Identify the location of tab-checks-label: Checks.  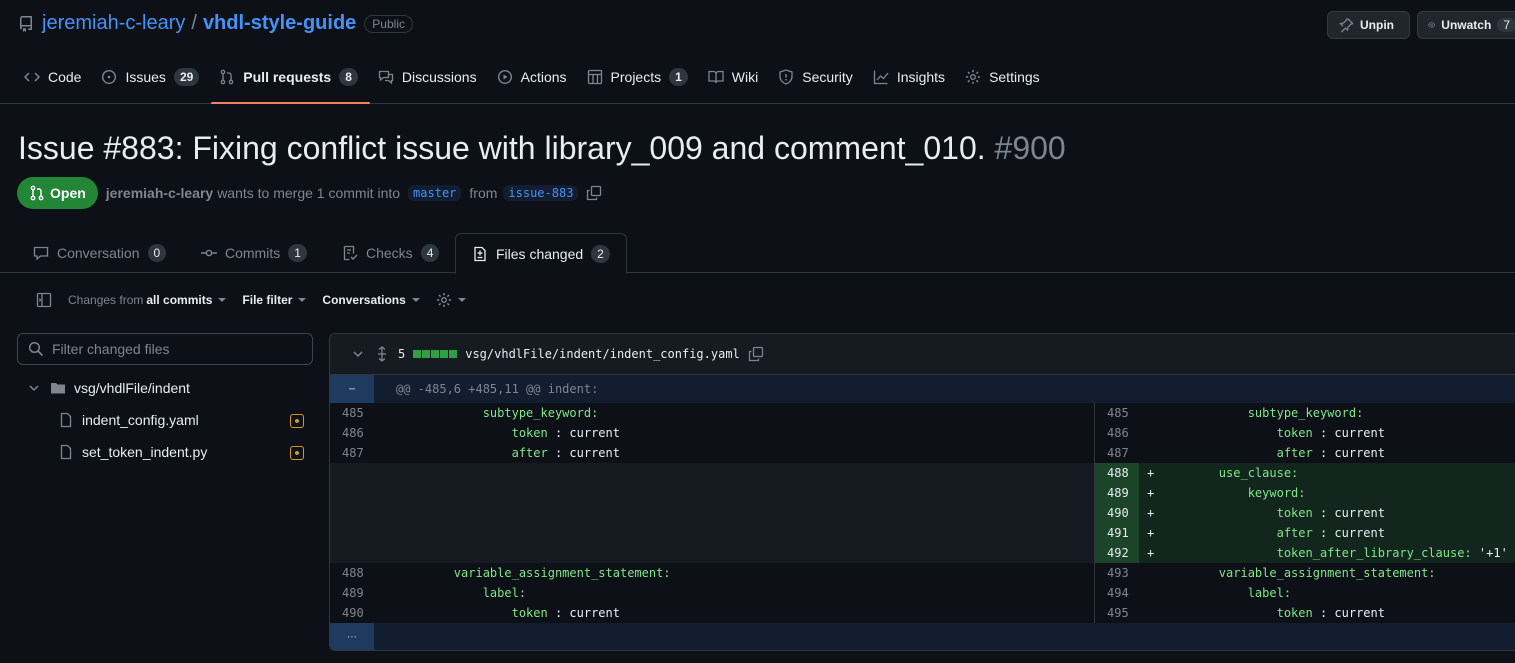
(389, 253).